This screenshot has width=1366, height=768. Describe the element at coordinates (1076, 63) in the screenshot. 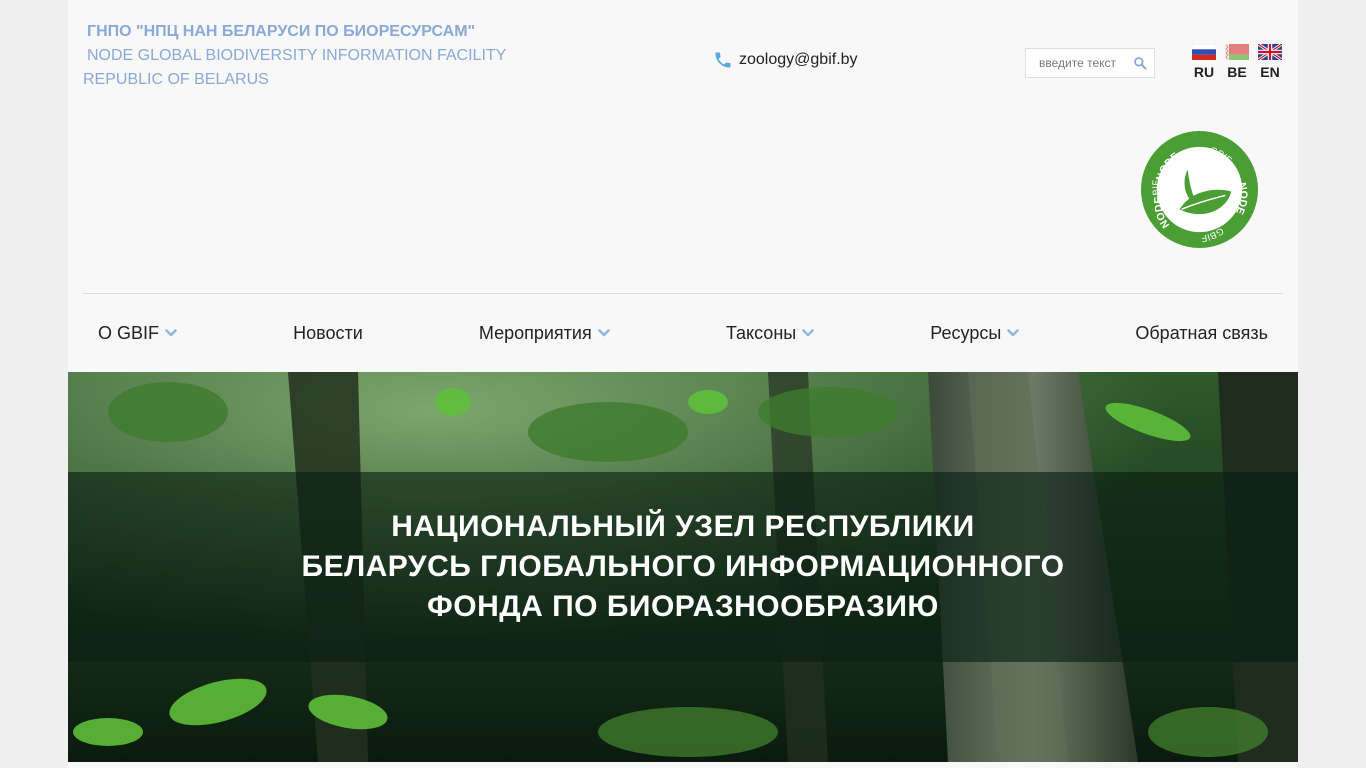

I see `search-input` at that location.